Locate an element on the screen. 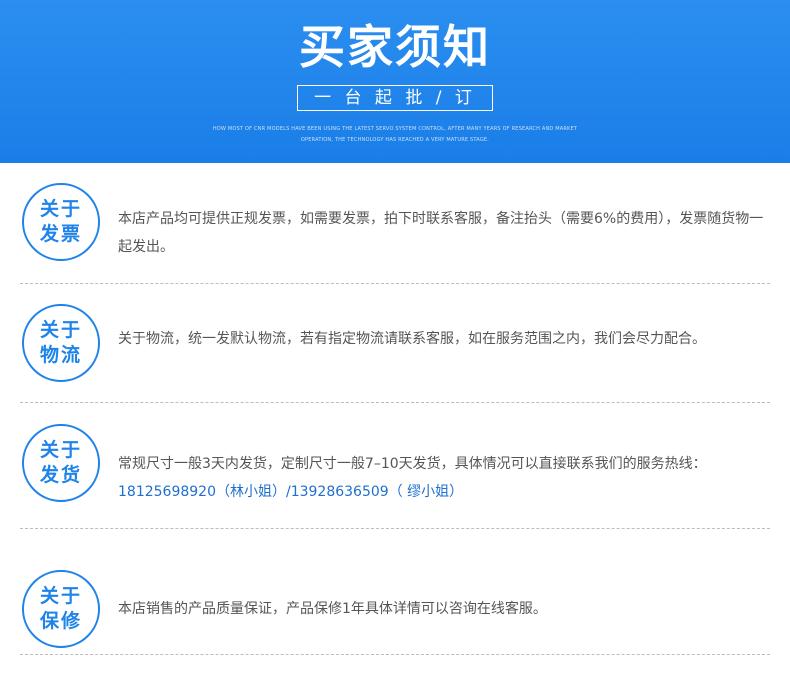 This screenshot has width=790, height=679. logistics-badge-bottom: 物流 is located at coordinates (60, 355).